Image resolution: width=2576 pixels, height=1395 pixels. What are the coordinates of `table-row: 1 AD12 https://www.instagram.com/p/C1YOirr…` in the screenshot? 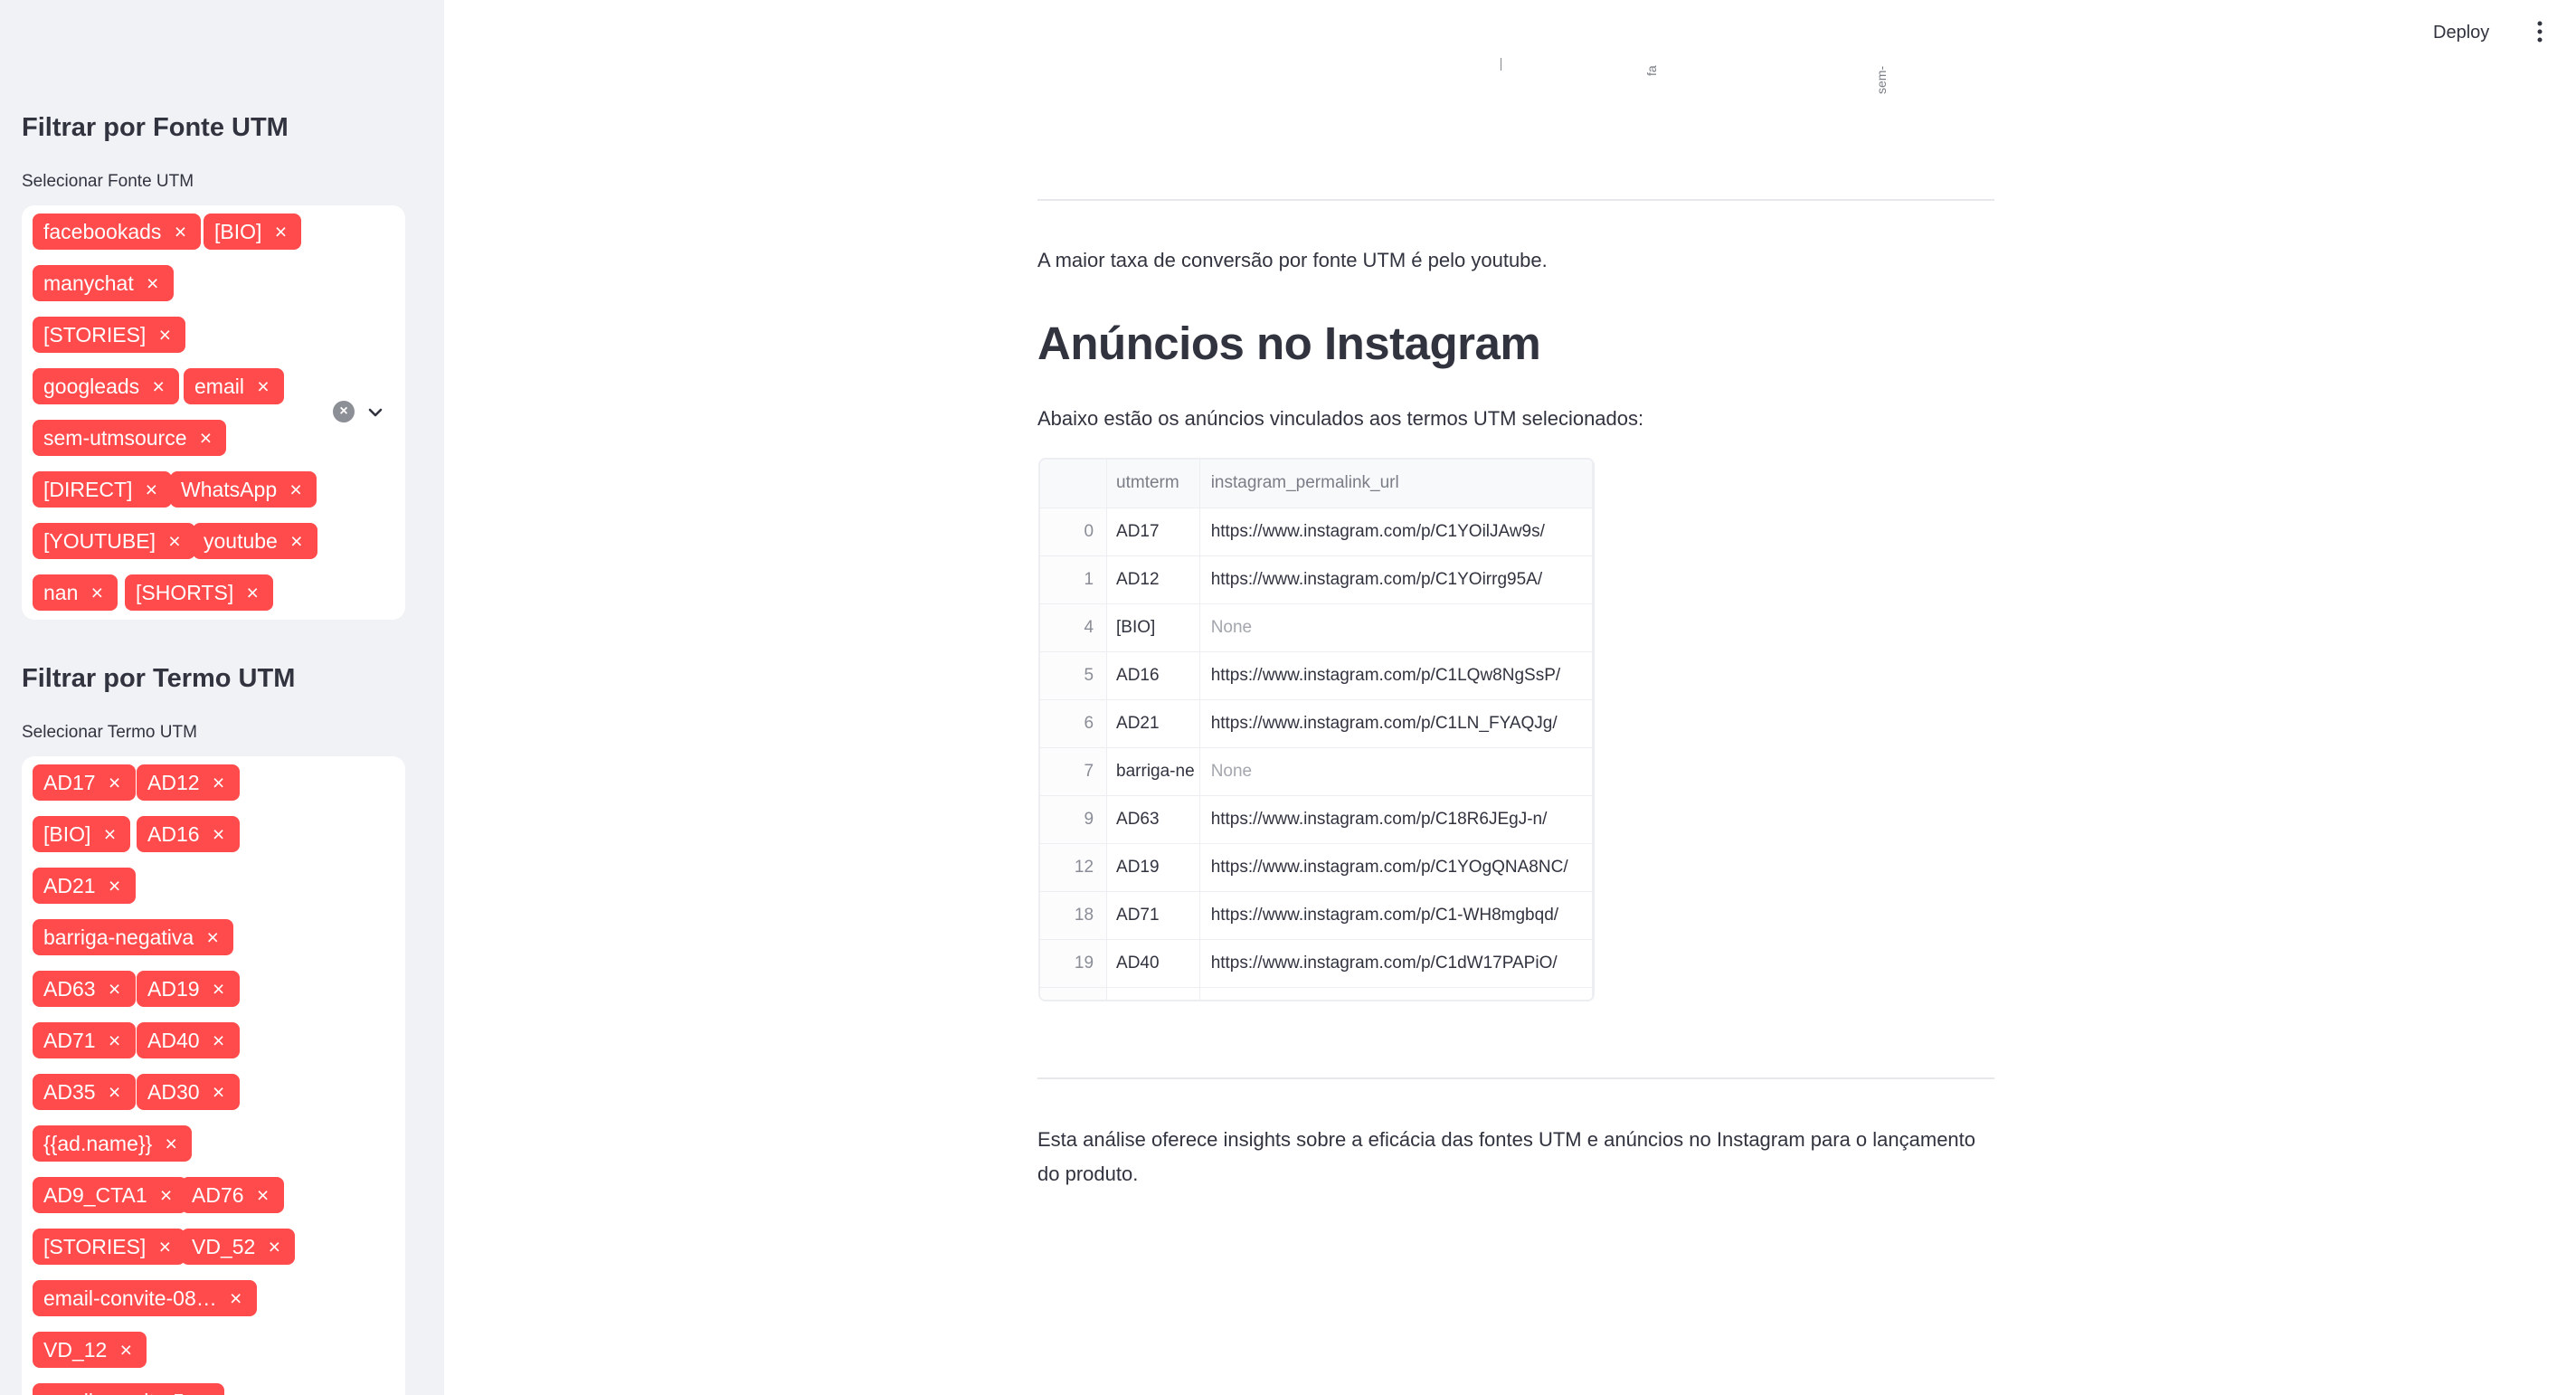 It's located at (1316, 579).